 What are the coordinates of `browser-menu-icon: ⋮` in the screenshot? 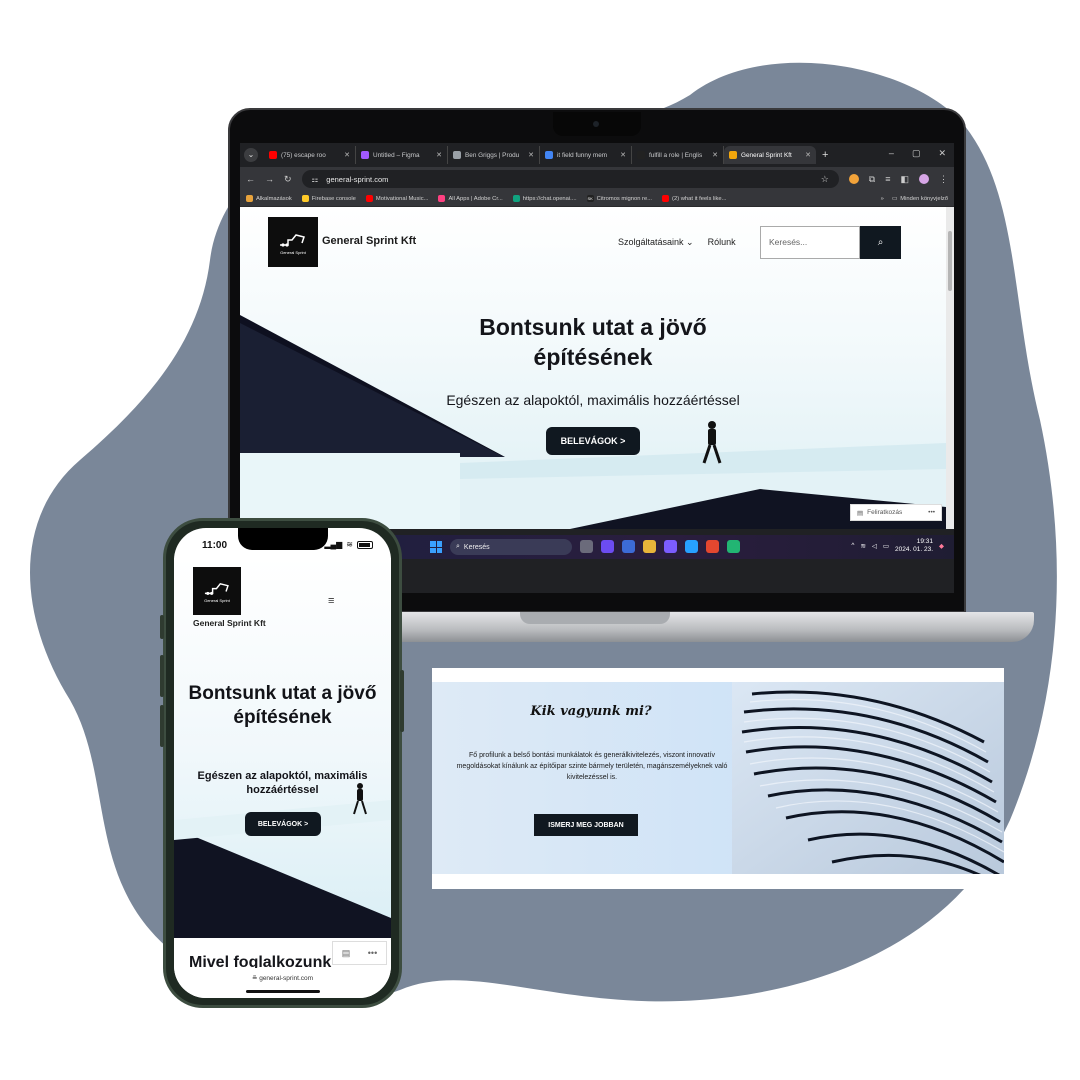 It's located at (943, 179).